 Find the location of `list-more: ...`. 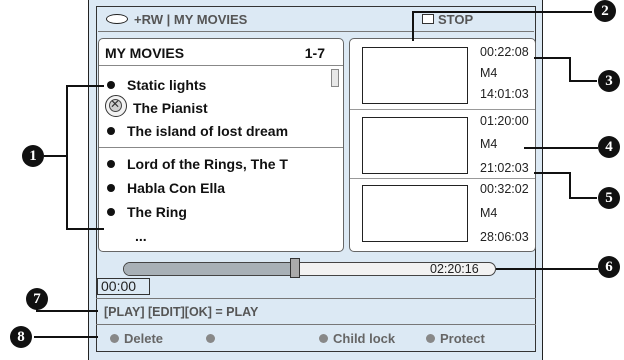

list-more: ... is located at coordinates (141, 236).